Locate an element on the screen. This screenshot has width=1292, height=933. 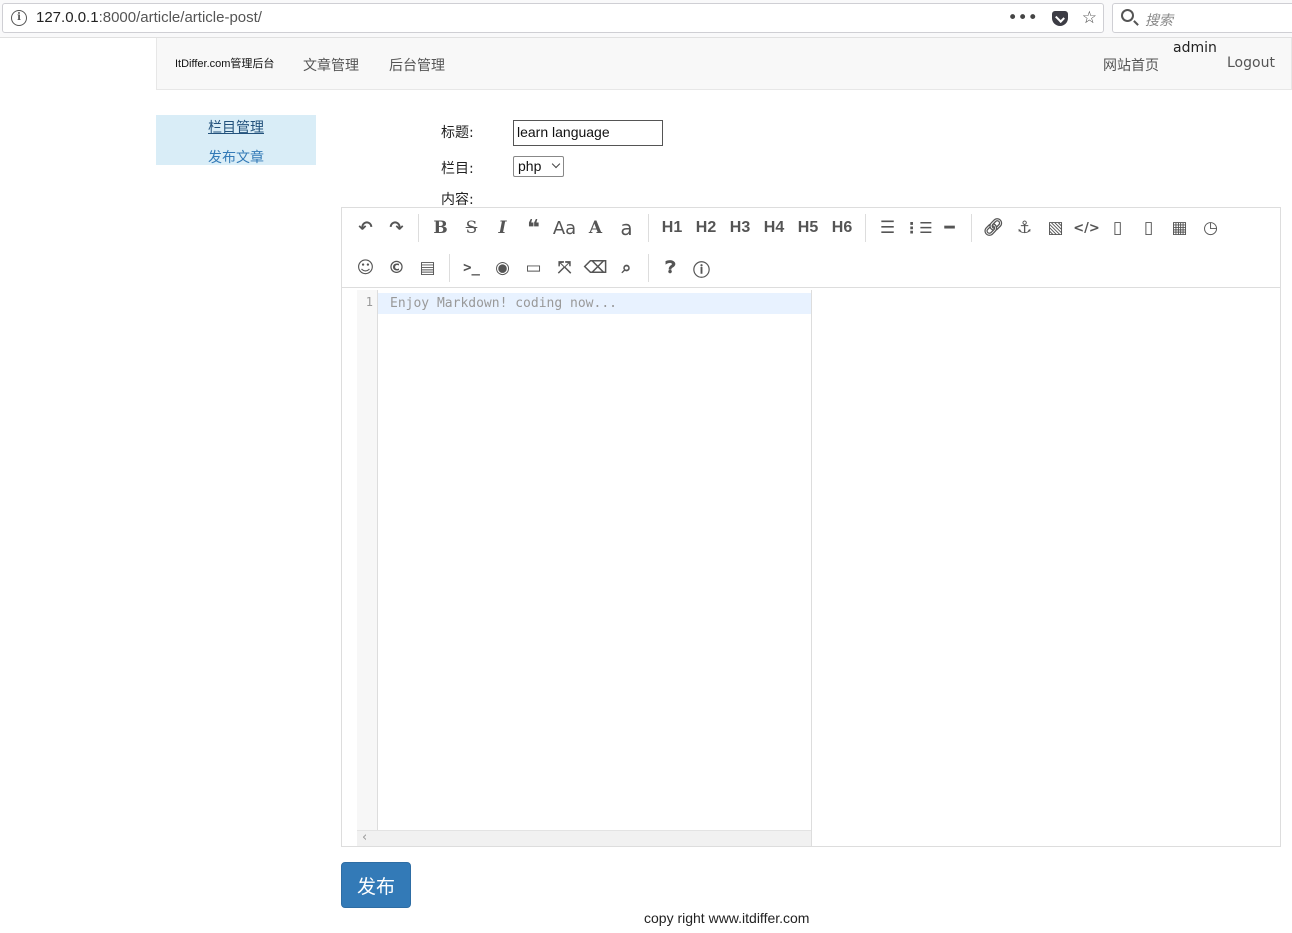
site-info-icon: i is located at coordinates (19, 18).